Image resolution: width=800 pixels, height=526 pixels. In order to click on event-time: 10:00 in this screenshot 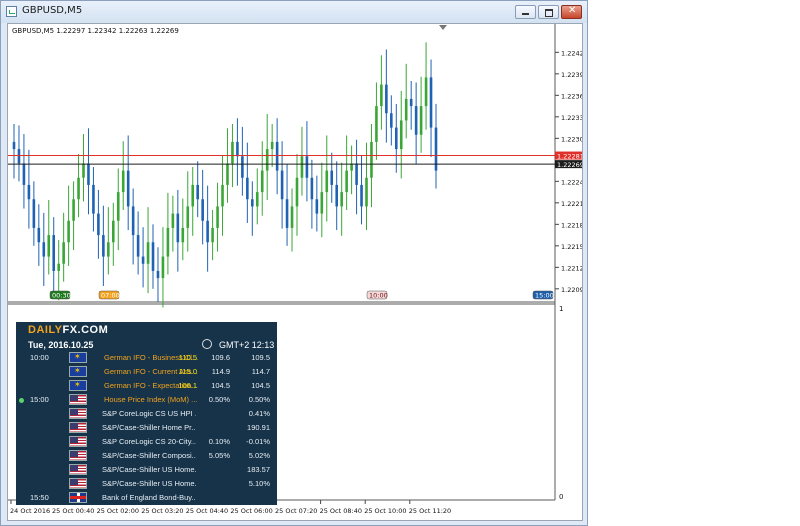, I will do `click(39, 357)`.